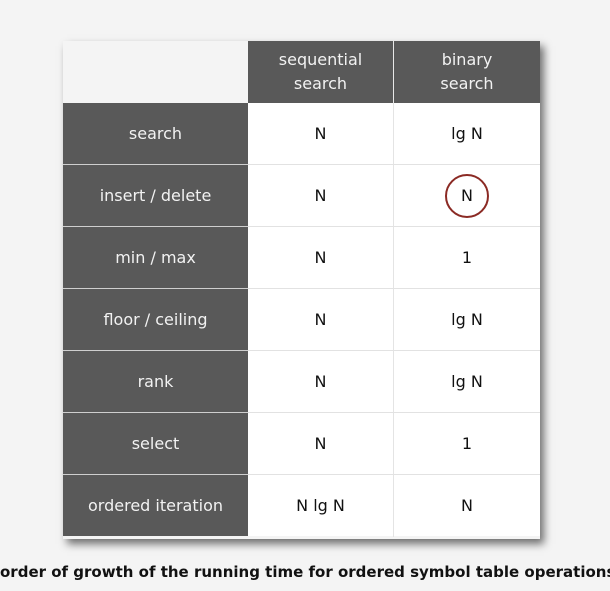  I want to click on table-row: min / max N 1, so click(301, 258).